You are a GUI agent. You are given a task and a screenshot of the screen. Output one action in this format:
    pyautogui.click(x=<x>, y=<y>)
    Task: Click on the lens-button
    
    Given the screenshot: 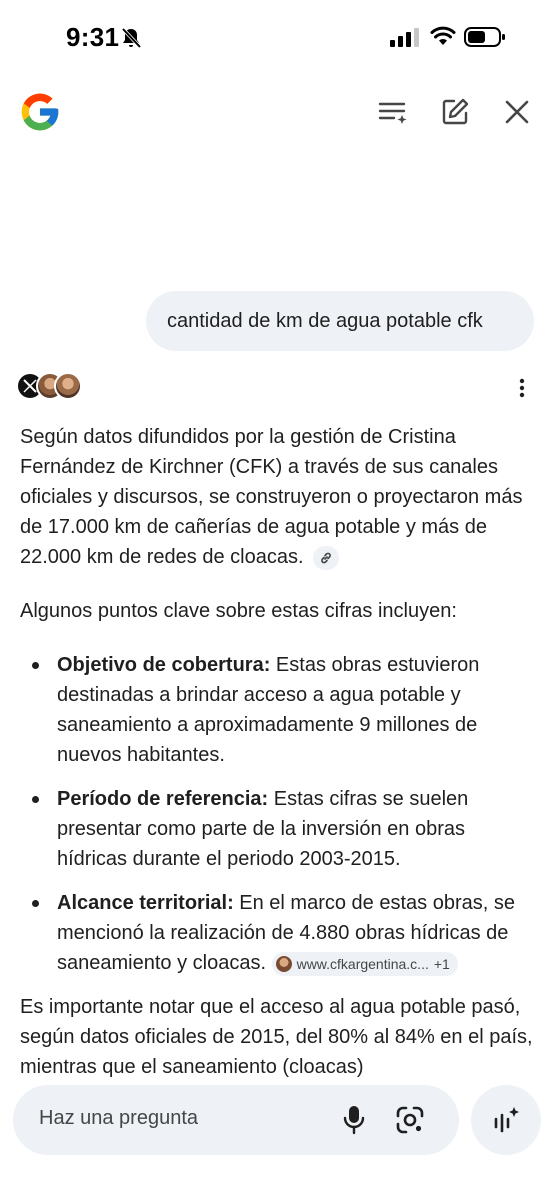 What is the action you would take?
    pyautogui.click(x=410, y=1120)
    